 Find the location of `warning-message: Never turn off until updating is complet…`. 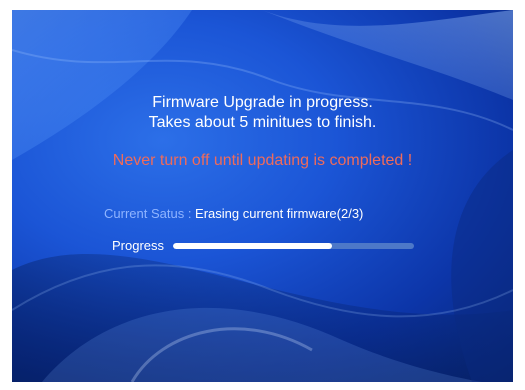

warning-message: Never turn off until updating is complet… is located at coordinates (262, 160).